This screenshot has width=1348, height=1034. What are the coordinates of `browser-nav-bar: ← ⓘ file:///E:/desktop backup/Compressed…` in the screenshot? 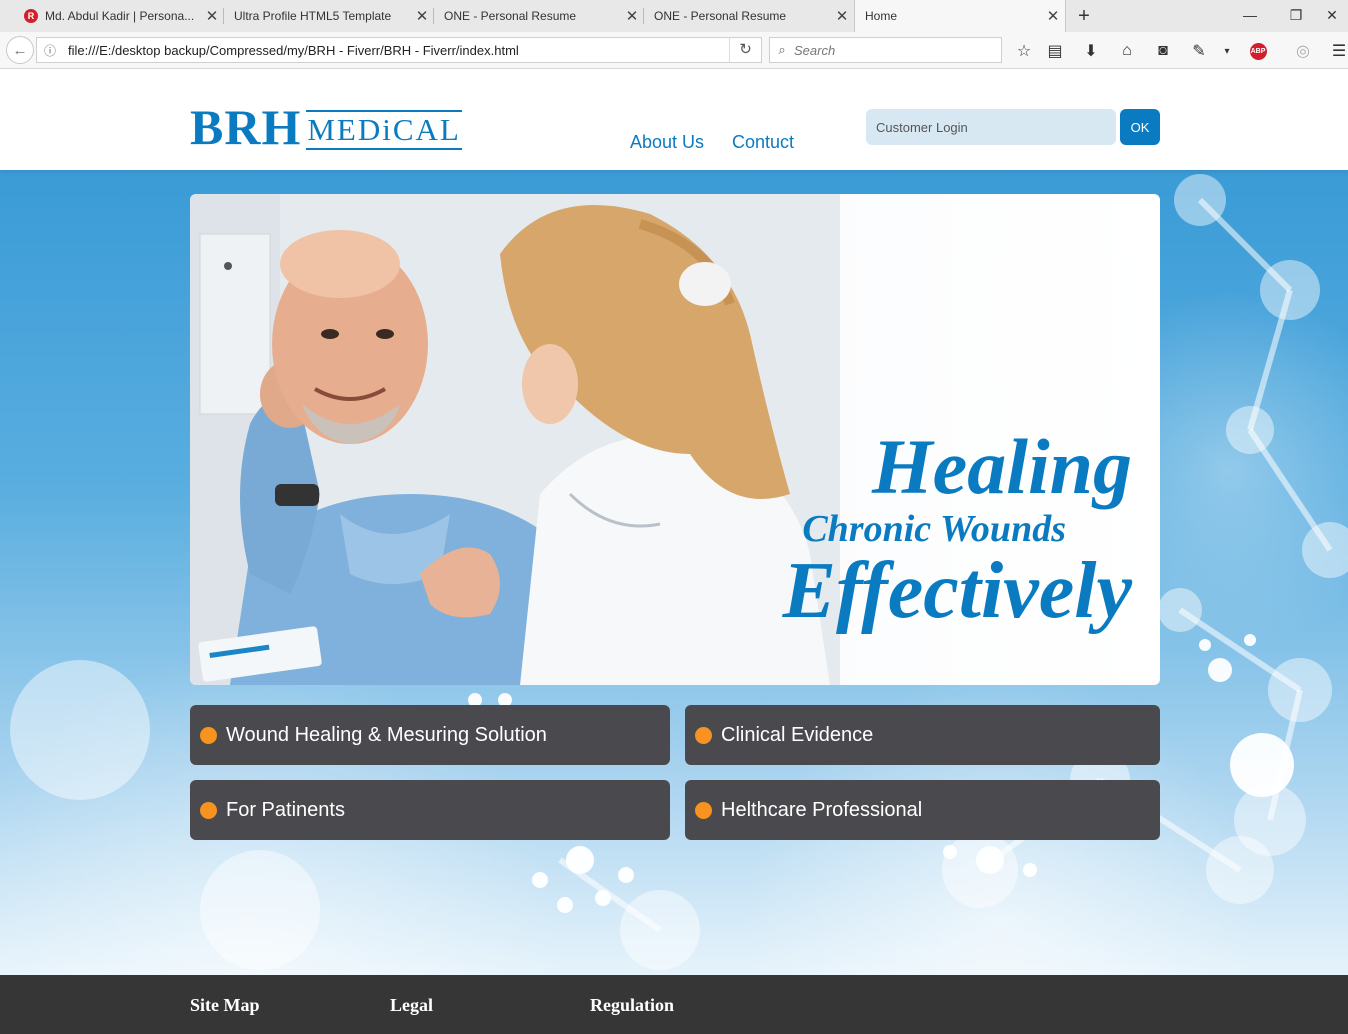 It's located at (674, 50).